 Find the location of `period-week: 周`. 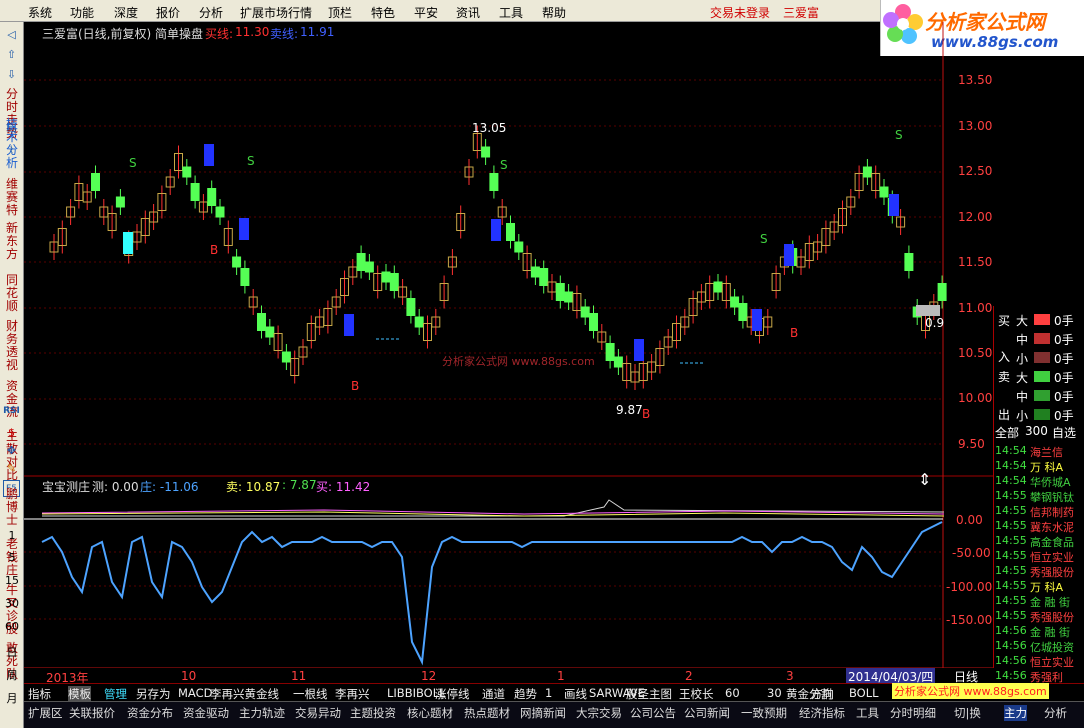

period-week: 周 is located at coordinates (12, 675).